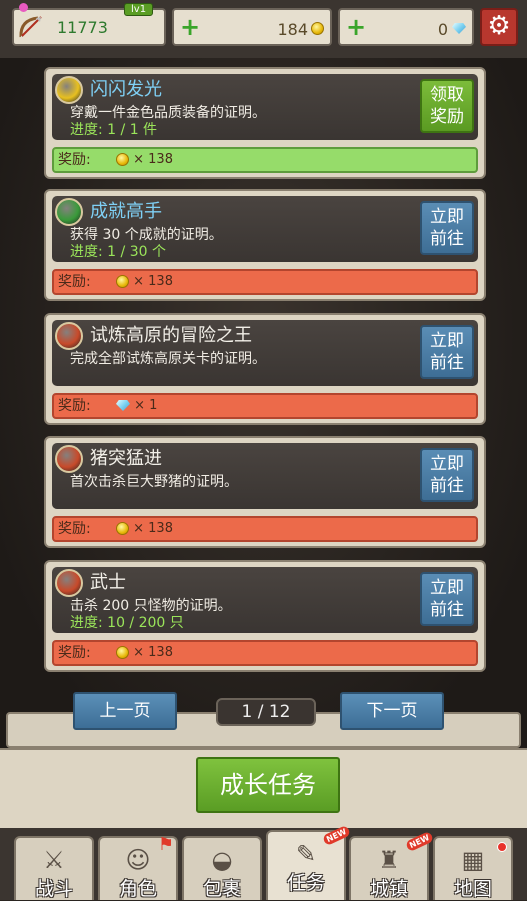 The height and width of the screenshot is (901, 527). I want to click on nav-label: 城镇, so click(388, 889).